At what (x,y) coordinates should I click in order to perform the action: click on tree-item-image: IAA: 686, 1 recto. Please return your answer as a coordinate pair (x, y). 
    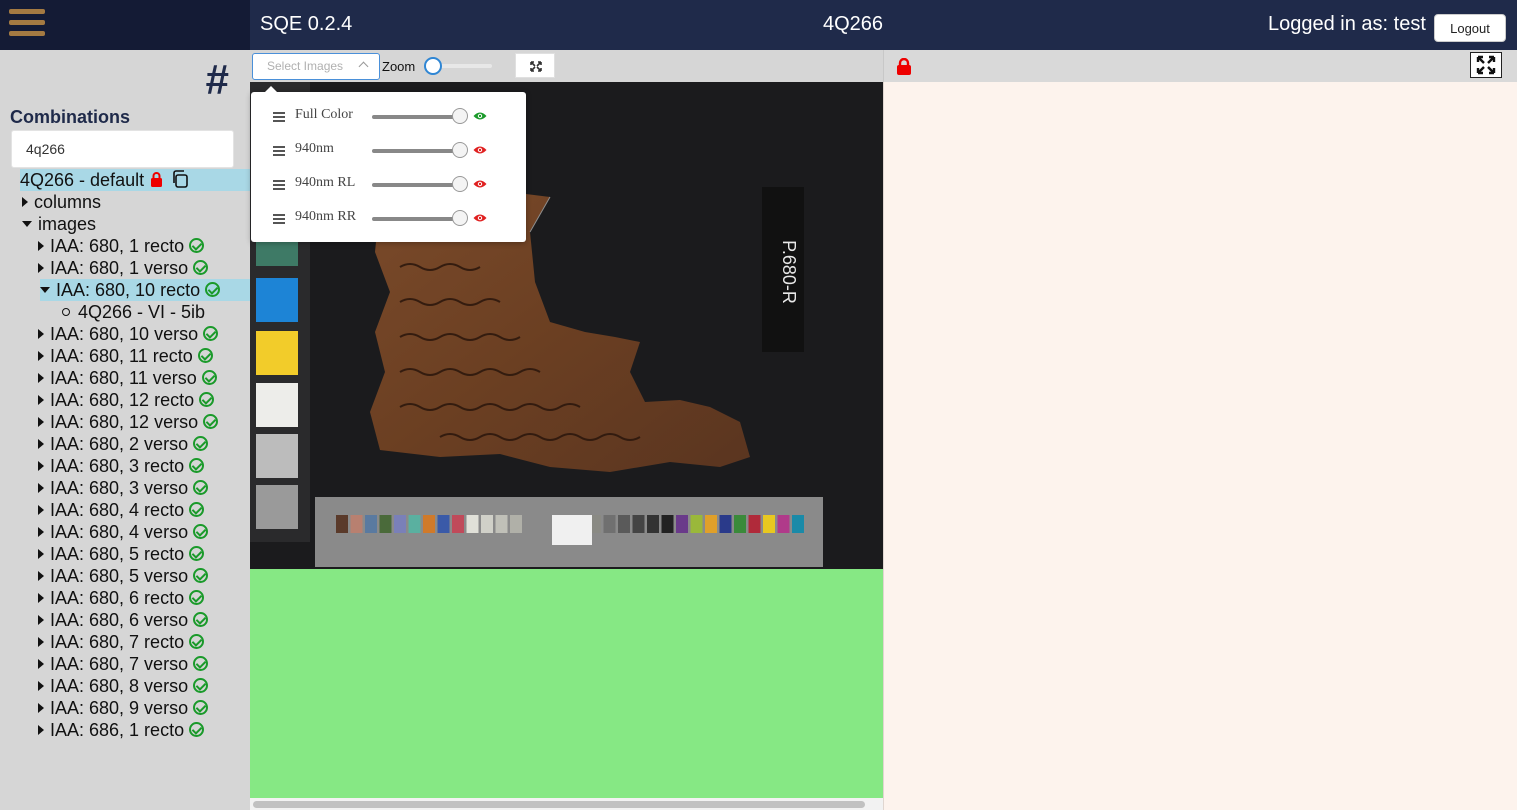
    Looking at the image, I should click on (121, 730).